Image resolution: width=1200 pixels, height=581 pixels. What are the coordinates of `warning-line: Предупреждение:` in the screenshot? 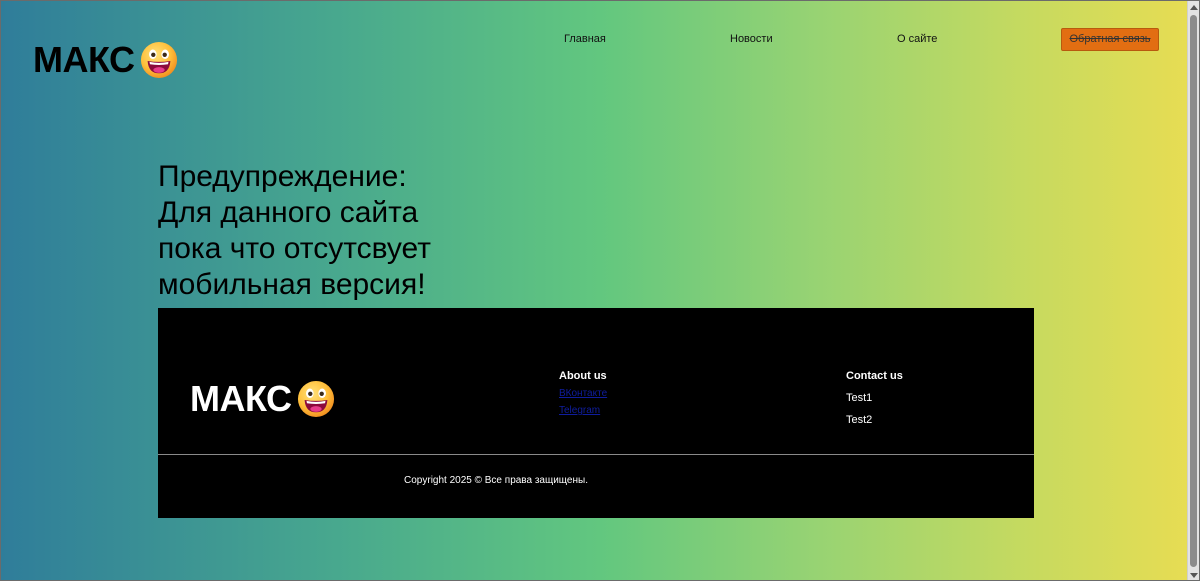 It's located at (282, 176).